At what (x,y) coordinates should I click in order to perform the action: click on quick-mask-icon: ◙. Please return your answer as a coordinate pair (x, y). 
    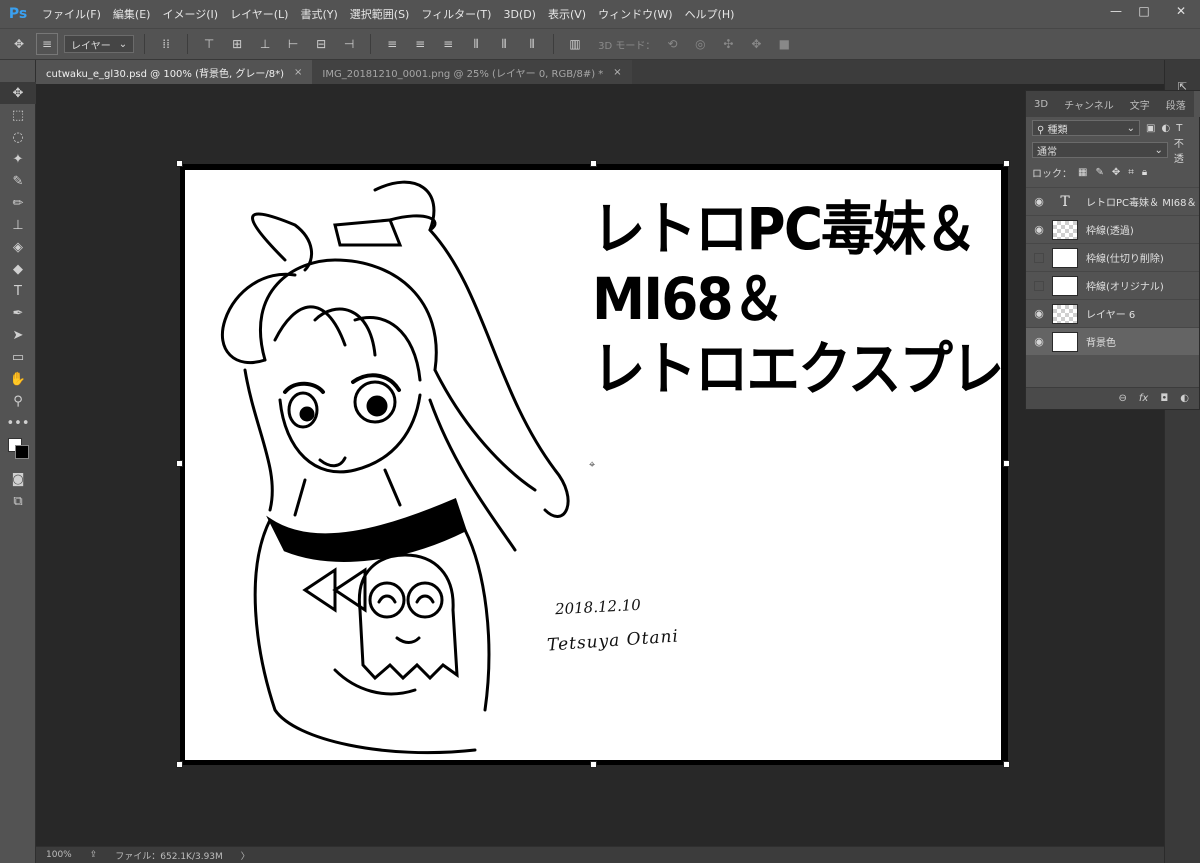
    Looking at the image, I should click on (18, 479).